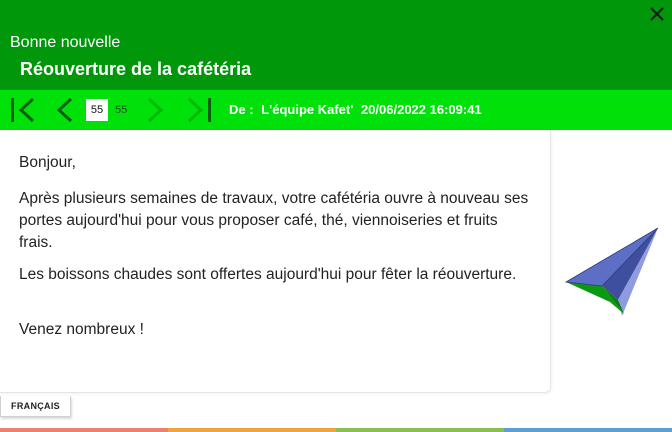 This screenshot has width=672, height=432. Describe the element at coordinates (241, 109) in the screenshot. I see `from-label: De :` at that location.